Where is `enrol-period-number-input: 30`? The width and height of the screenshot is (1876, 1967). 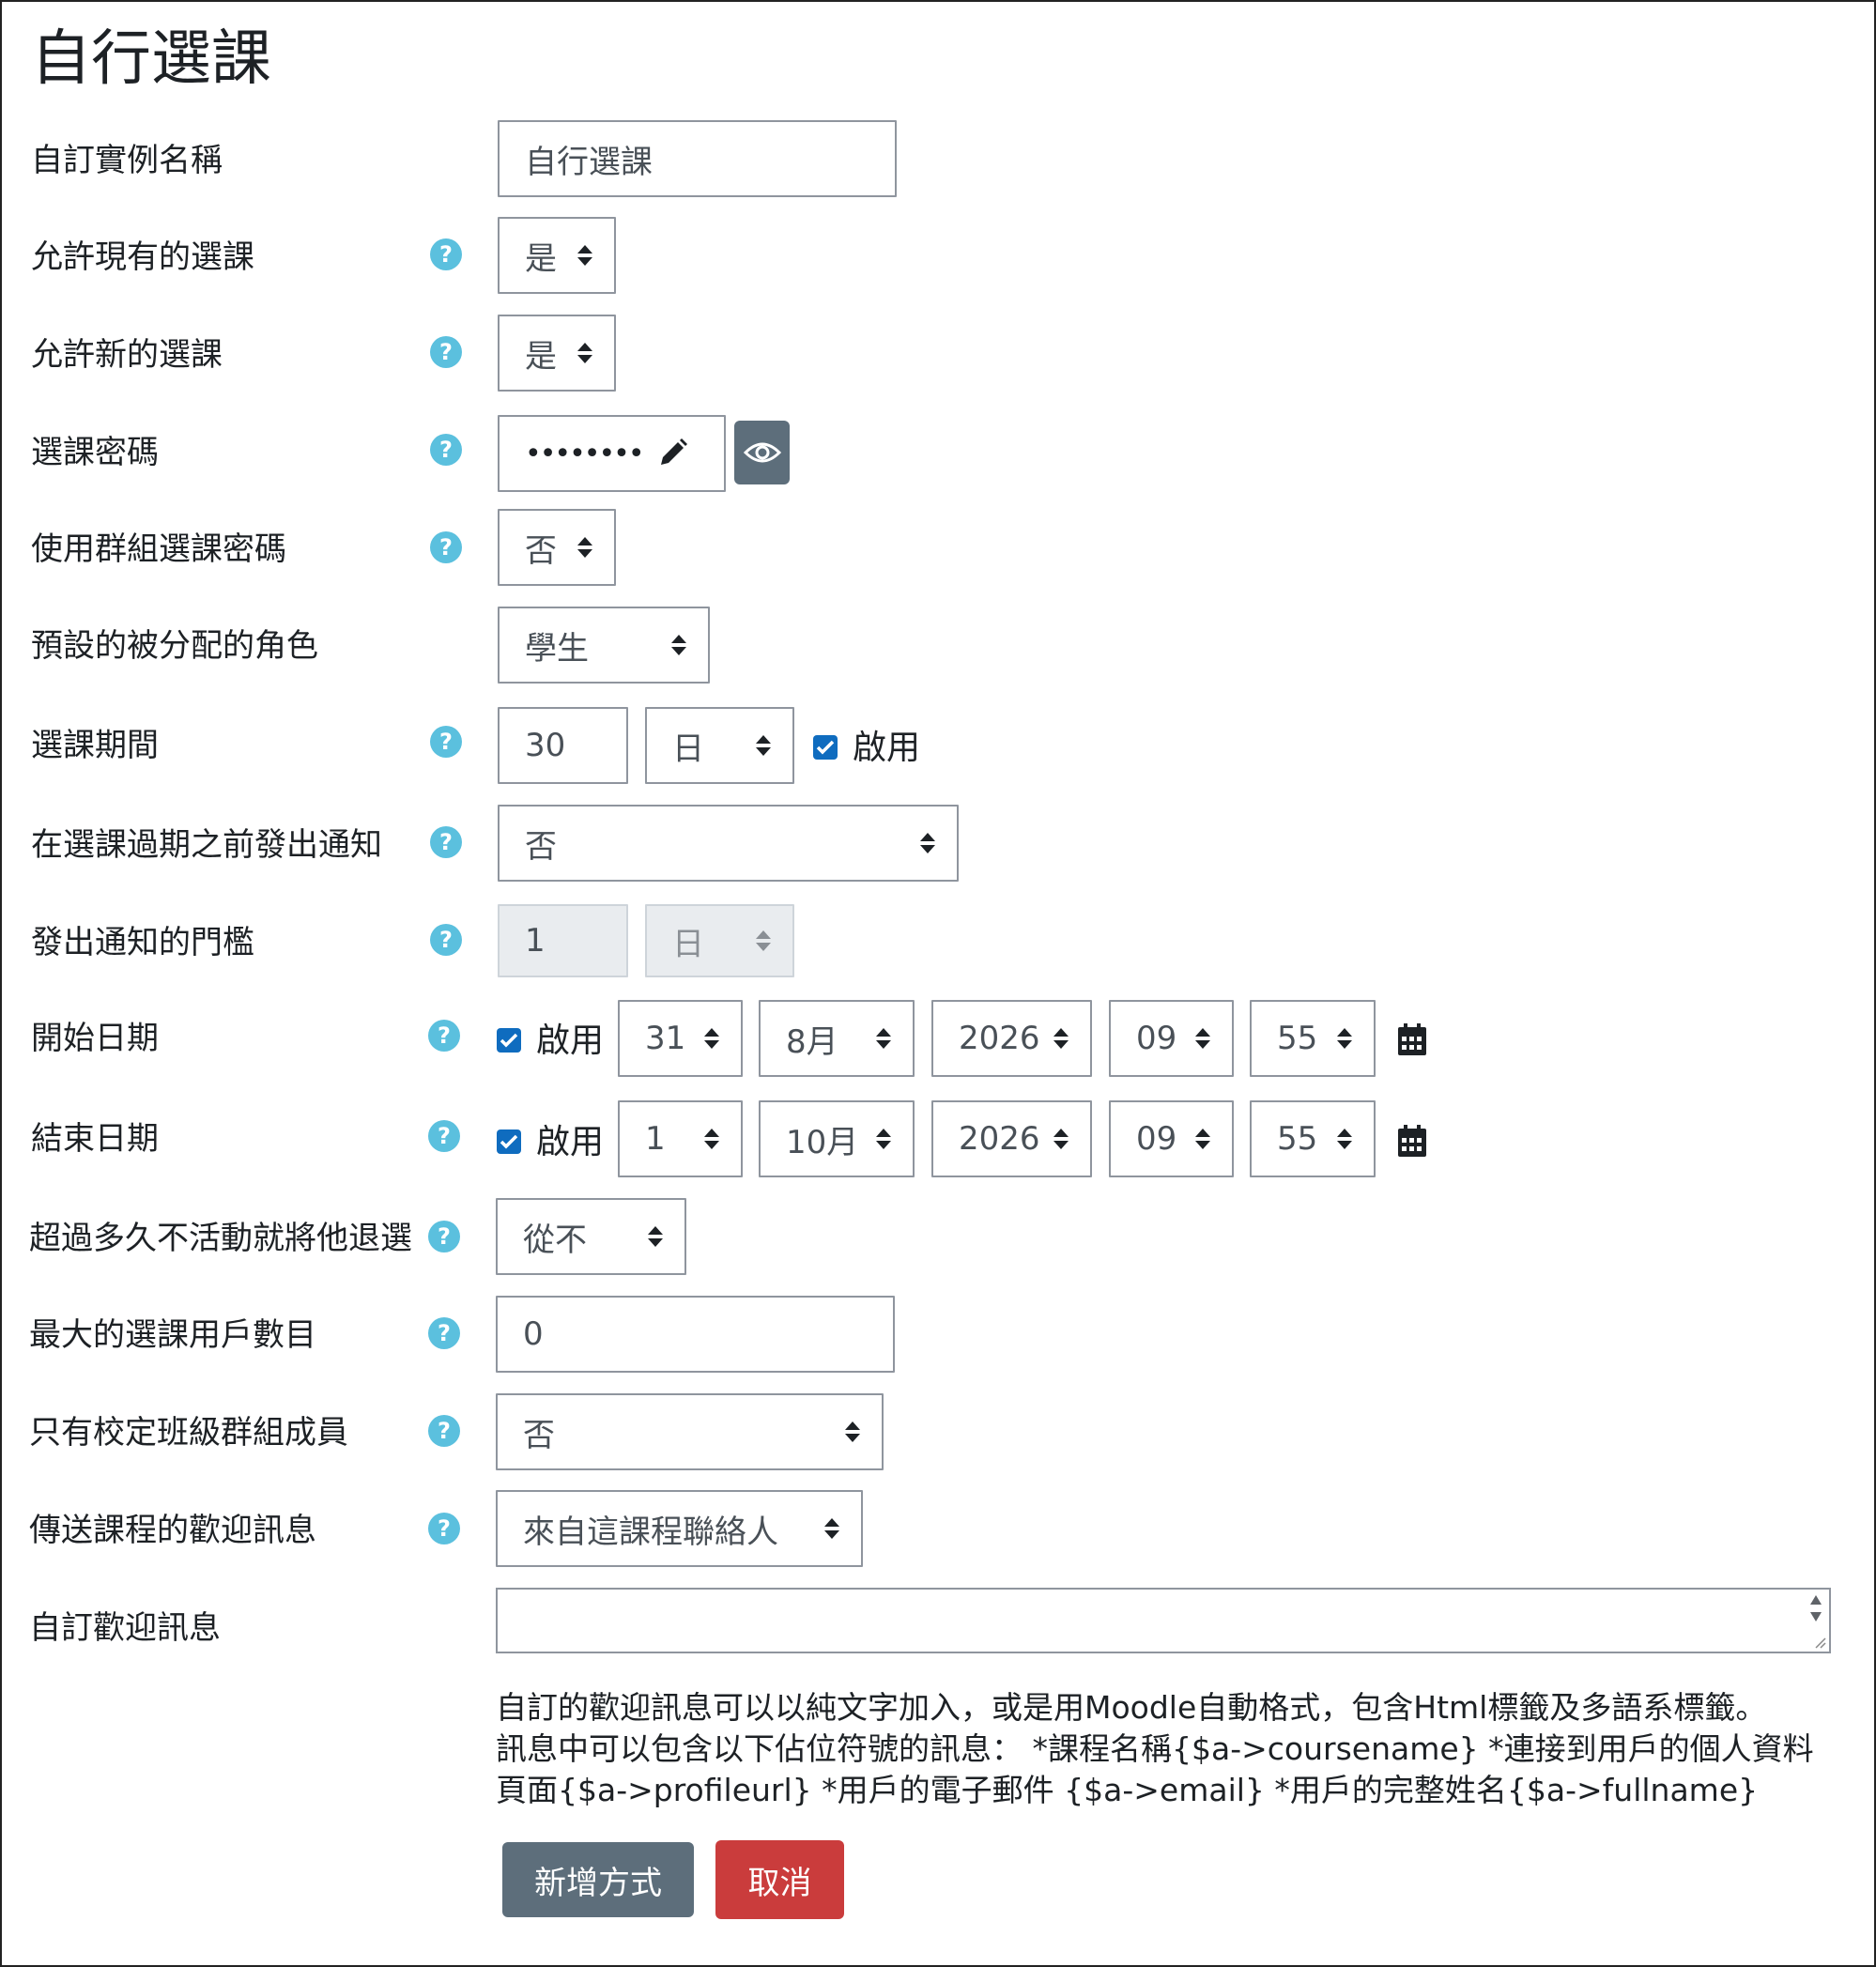 enrol-period-number-input: 30 is located at coordinates (563, 745).